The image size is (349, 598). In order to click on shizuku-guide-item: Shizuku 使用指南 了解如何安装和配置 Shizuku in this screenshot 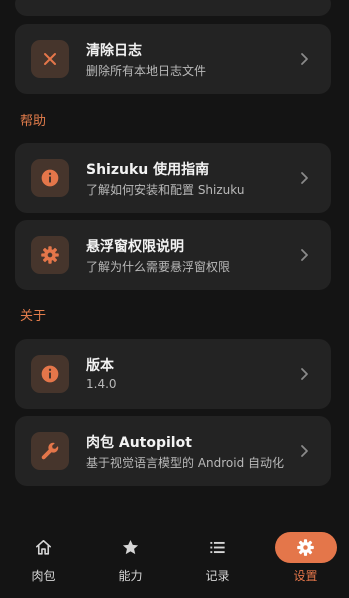, I will do `click(173, 178)`.